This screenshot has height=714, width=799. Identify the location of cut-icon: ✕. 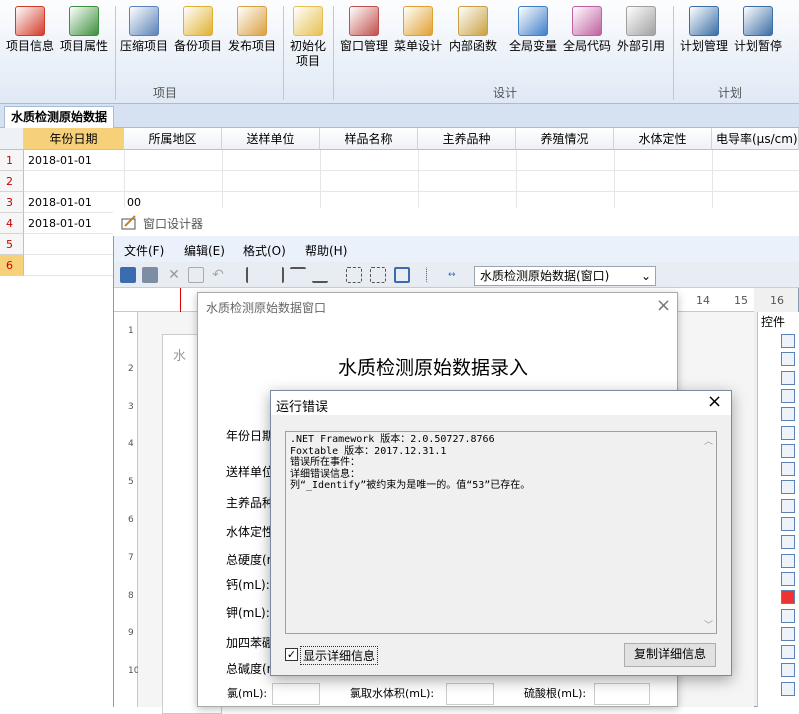
(174, 275).